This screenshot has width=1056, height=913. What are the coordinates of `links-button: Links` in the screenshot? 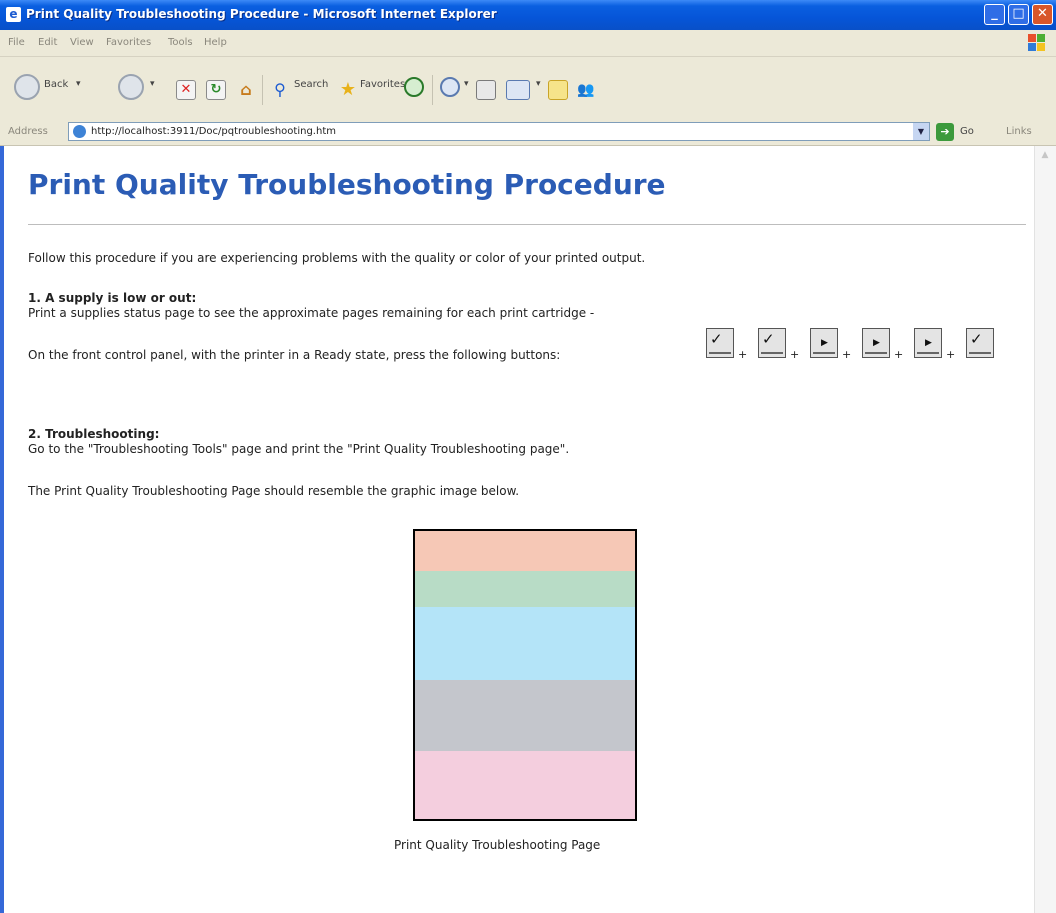 It's located at (1019, 131).